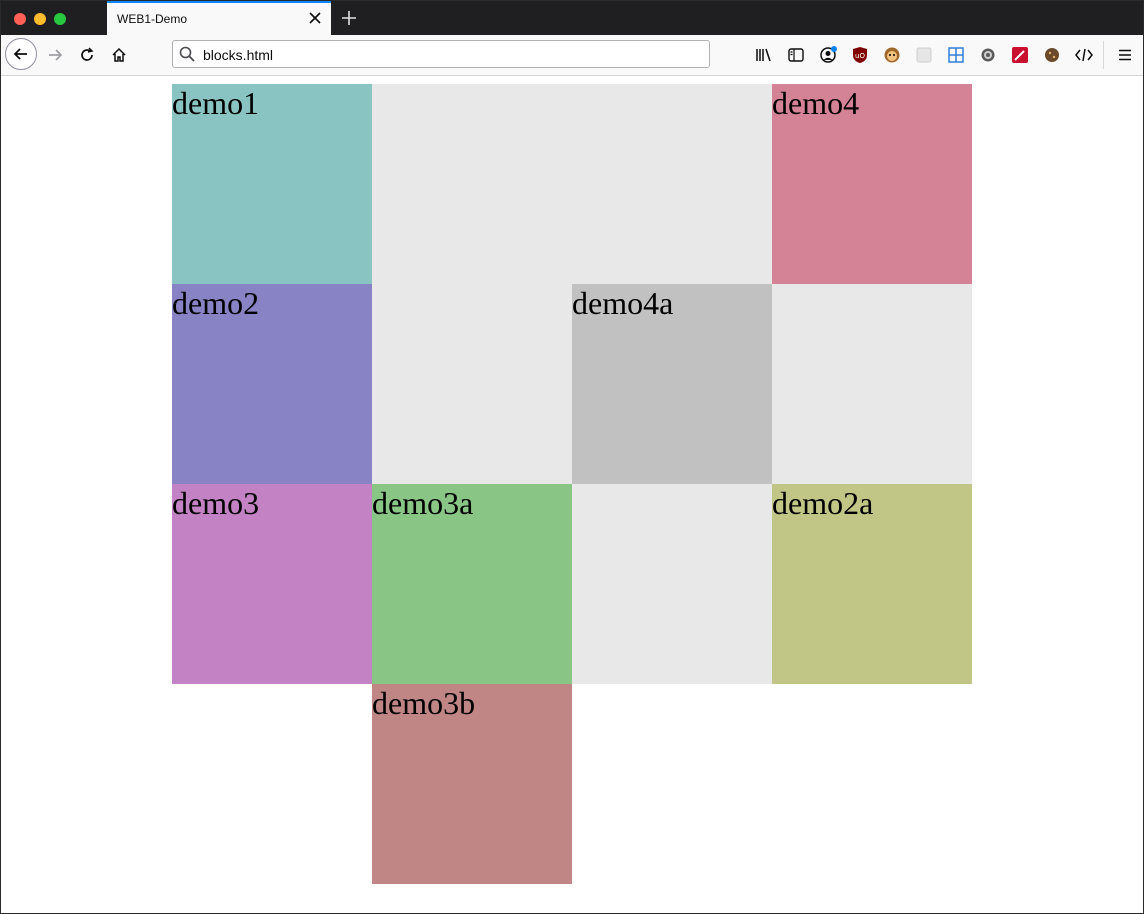 Image resolution: width=1144 pixels, height=914 pixels. Describe the element at coordinates (272, 384) in the screenshot. I see `block-demo2: demo2` at that location.